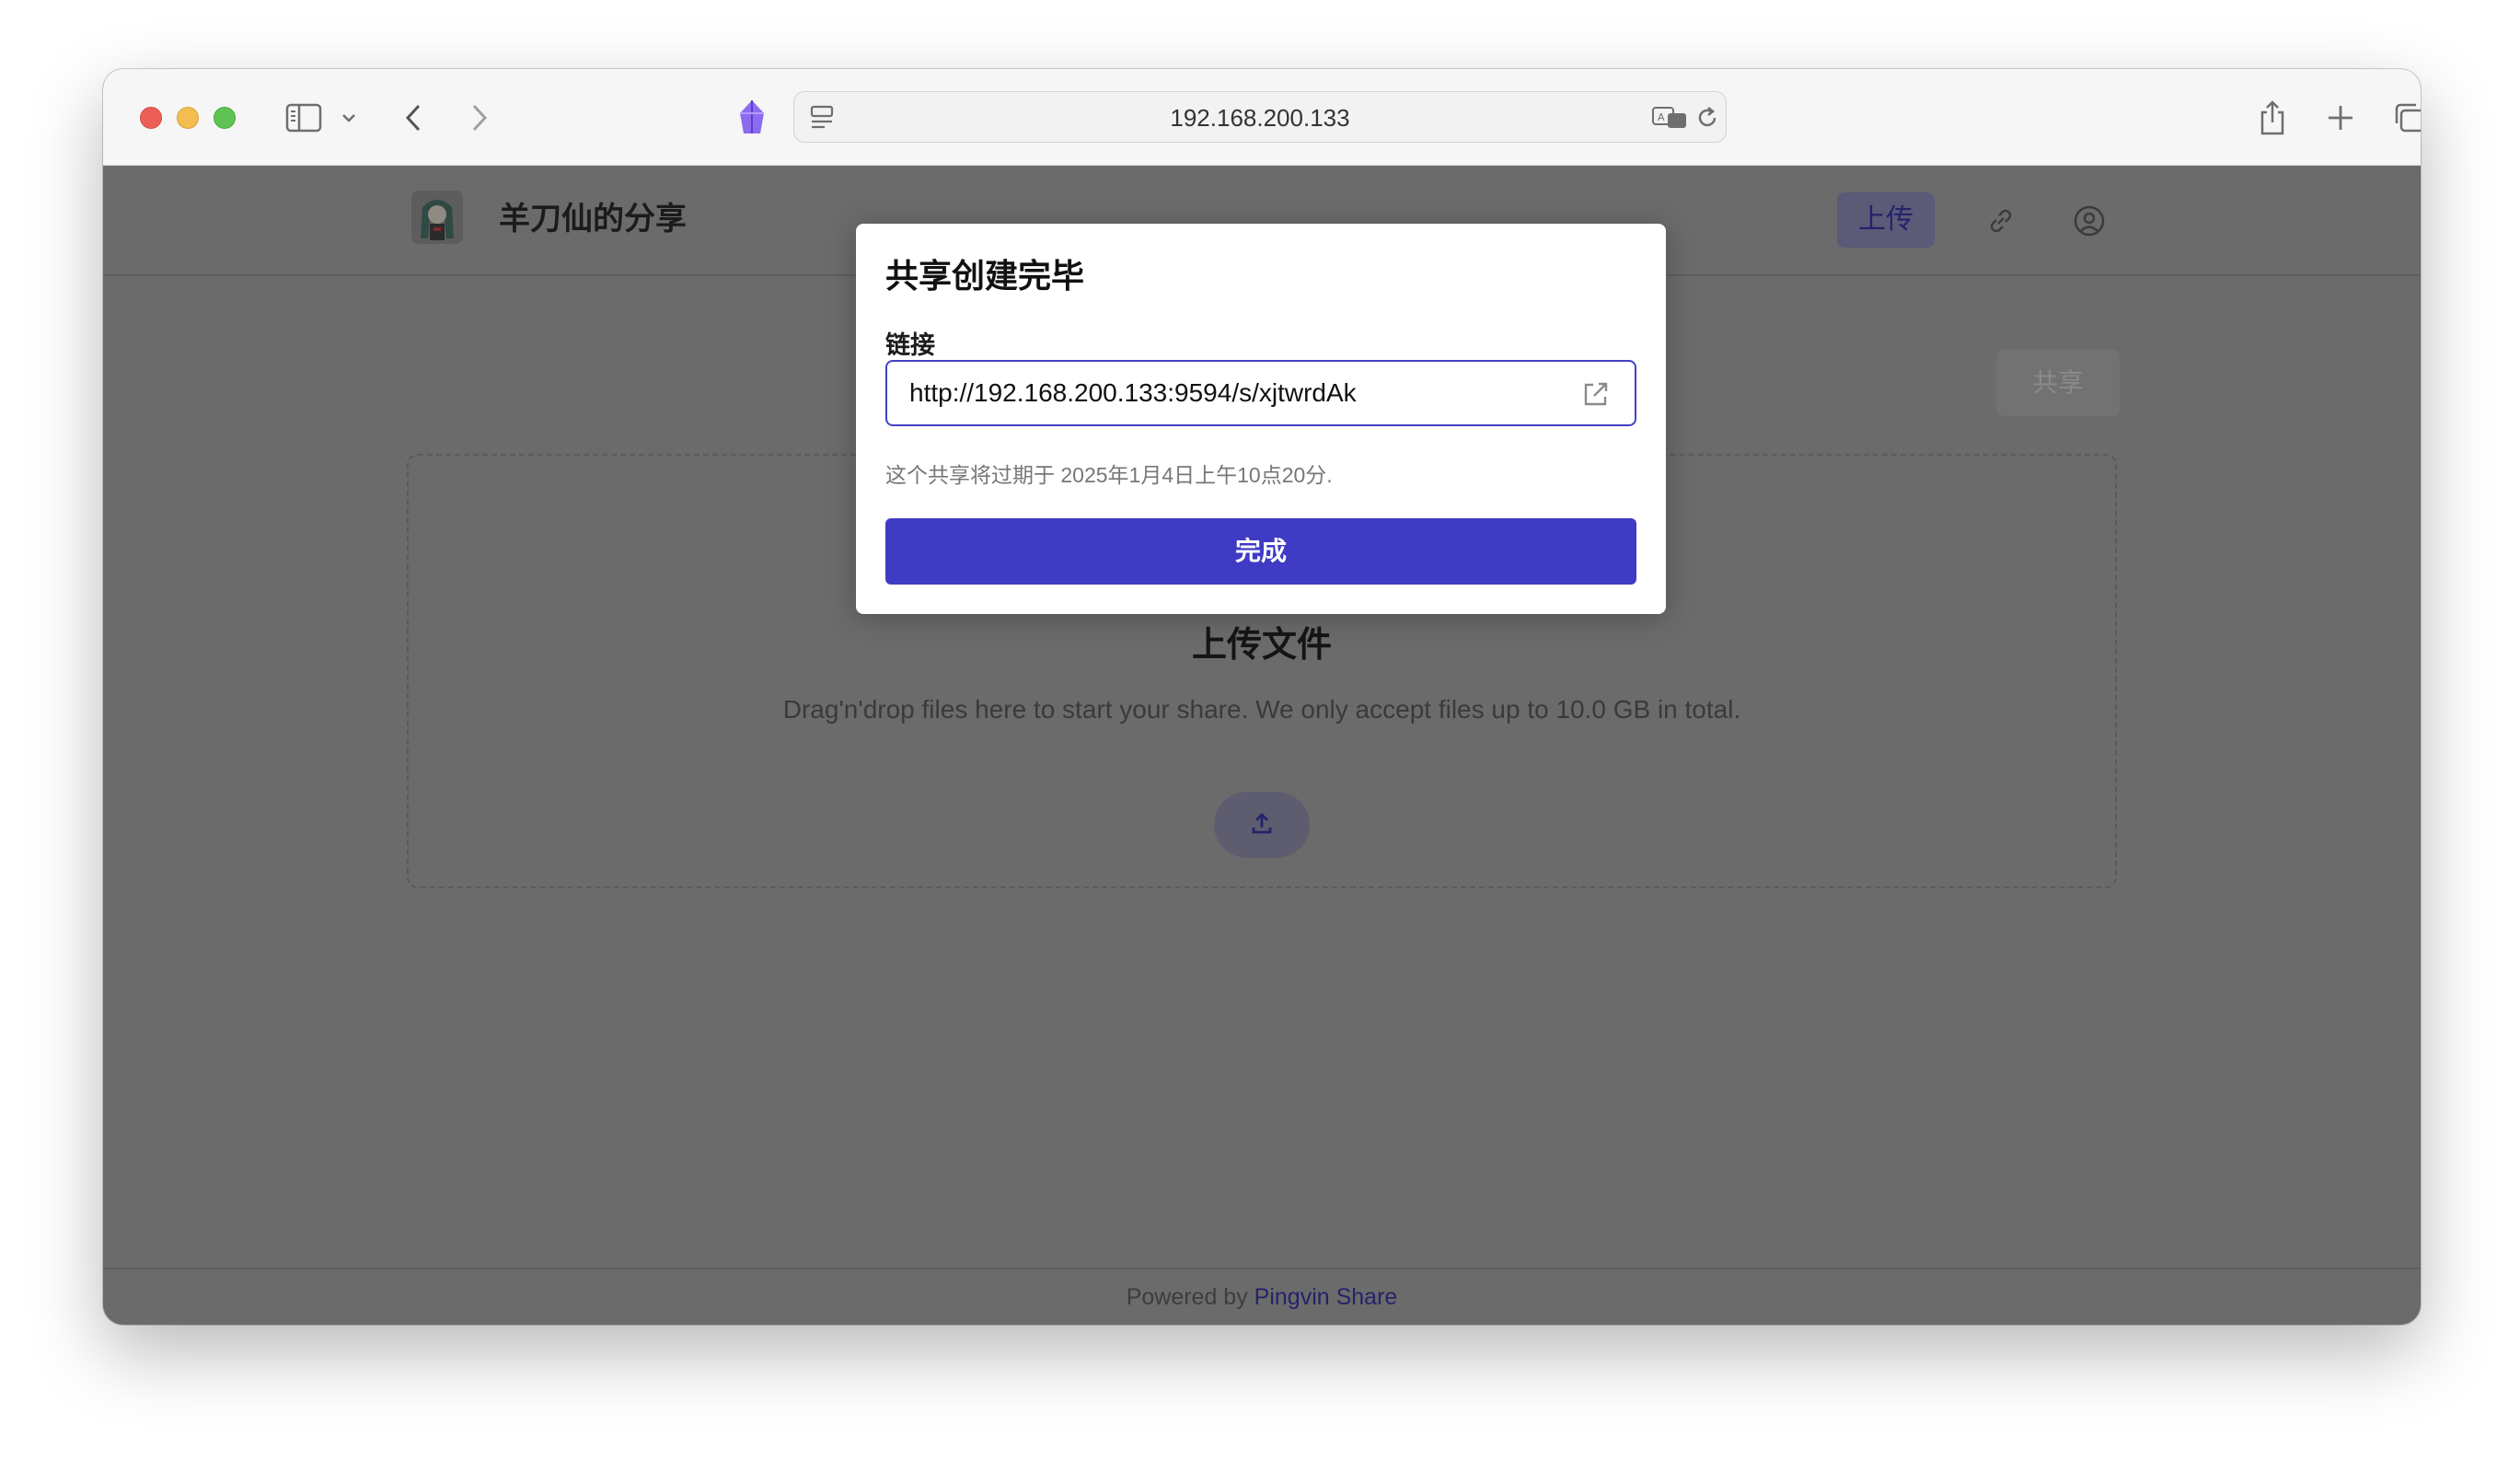  I want to click on forward-icon, so click(479, 118).